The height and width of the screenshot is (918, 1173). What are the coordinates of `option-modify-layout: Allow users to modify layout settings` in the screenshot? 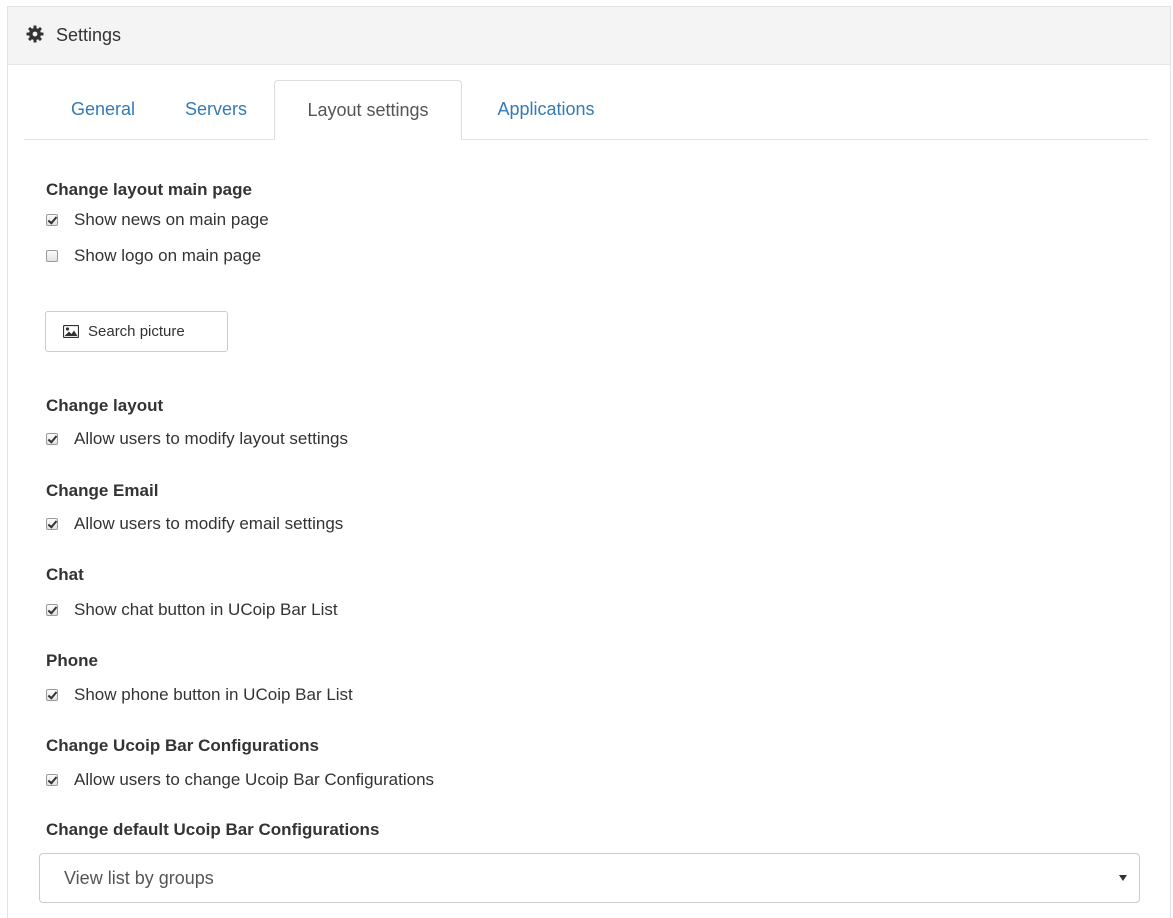 It's located at (197, 439).